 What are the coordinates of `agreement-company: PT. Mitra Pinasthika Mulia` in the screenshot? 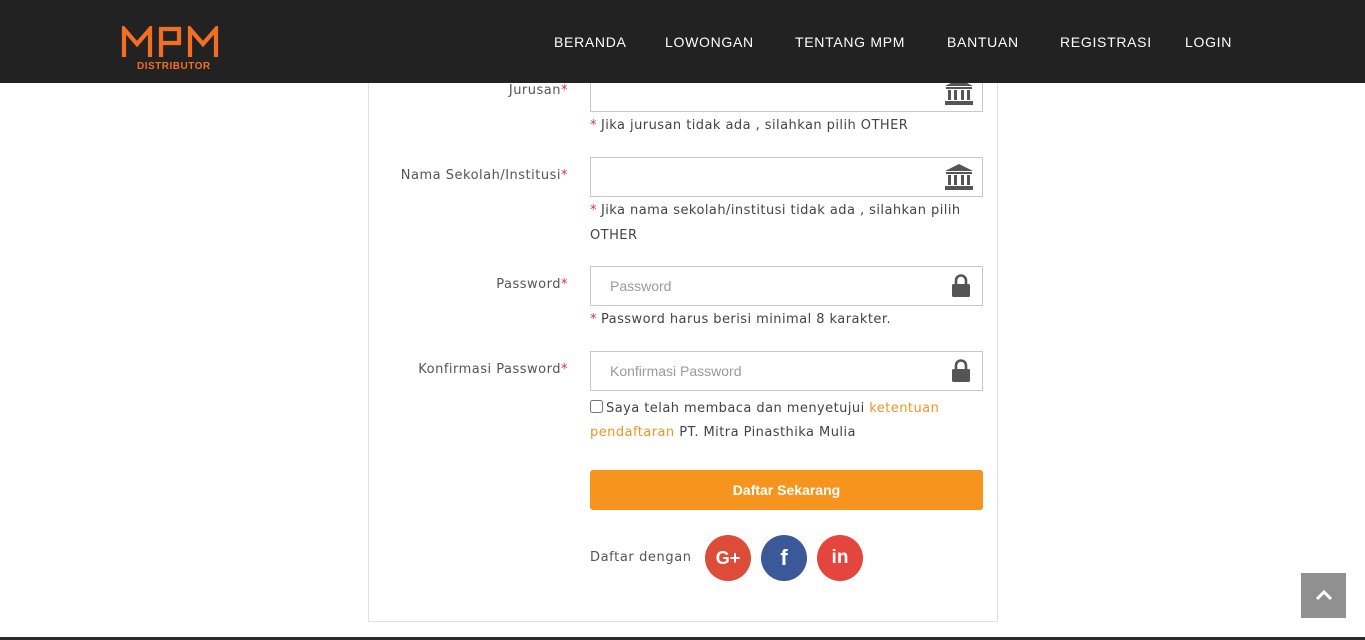 It's located at (767, 432).